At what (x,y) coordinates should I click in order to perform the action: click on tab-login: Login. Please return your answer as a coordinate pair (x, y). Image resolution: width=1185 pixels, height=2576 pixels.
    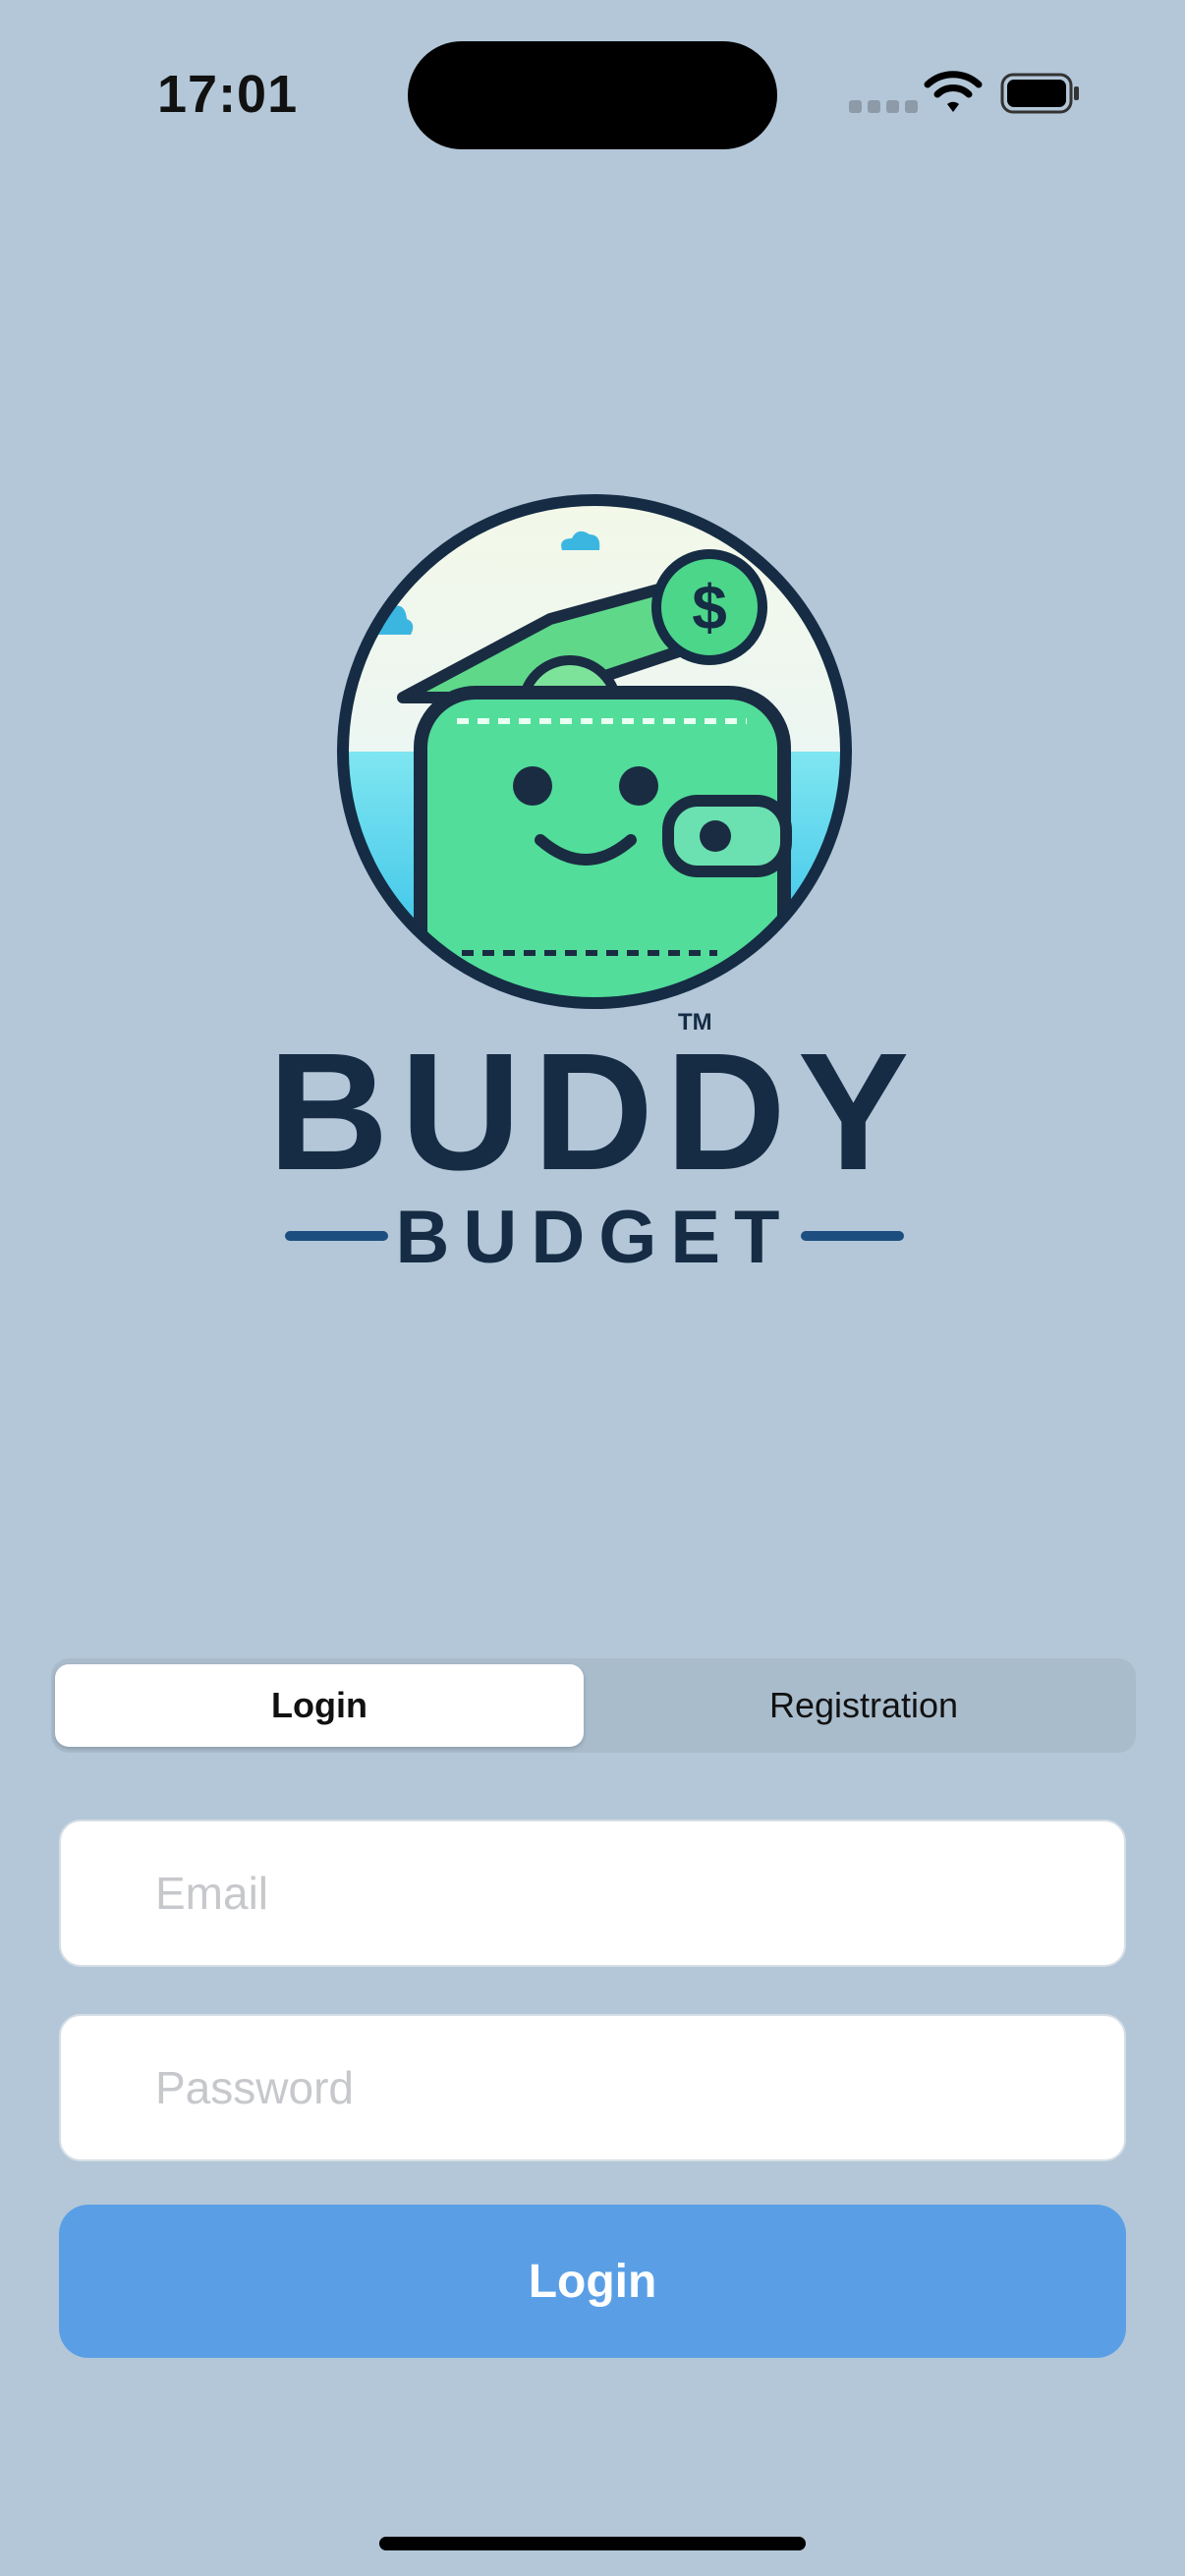
    Looking at the image, I should click on (320, 1705).